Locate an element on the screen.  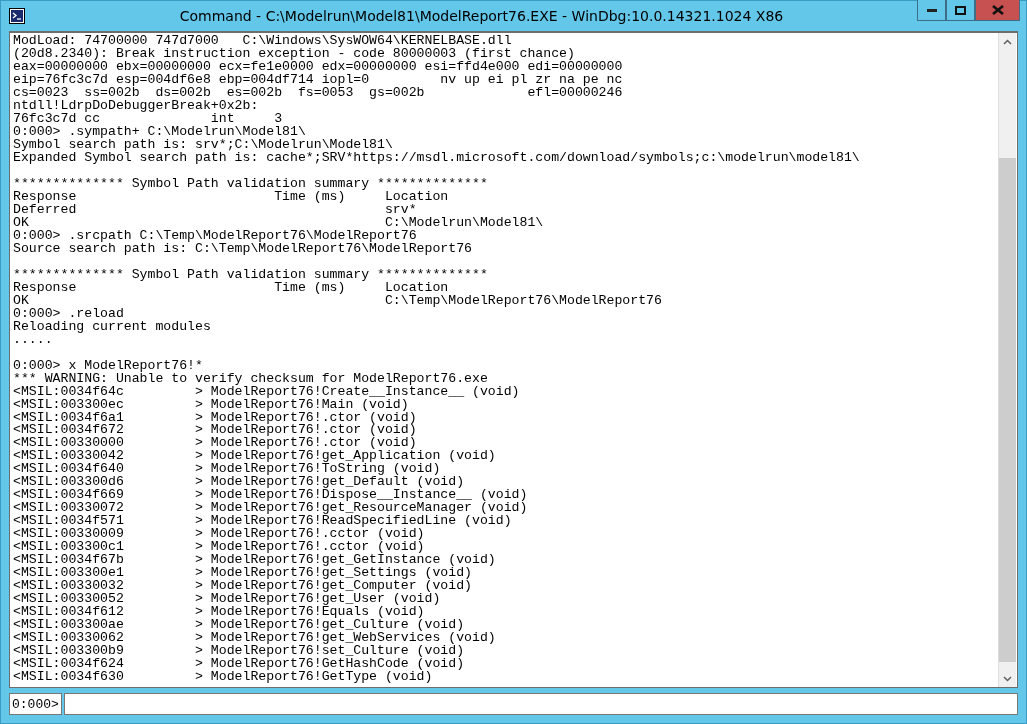
output-line: <MSIL:003300c1 > ModelReport76!.cctor (void) is located at coordinates (219, 547).